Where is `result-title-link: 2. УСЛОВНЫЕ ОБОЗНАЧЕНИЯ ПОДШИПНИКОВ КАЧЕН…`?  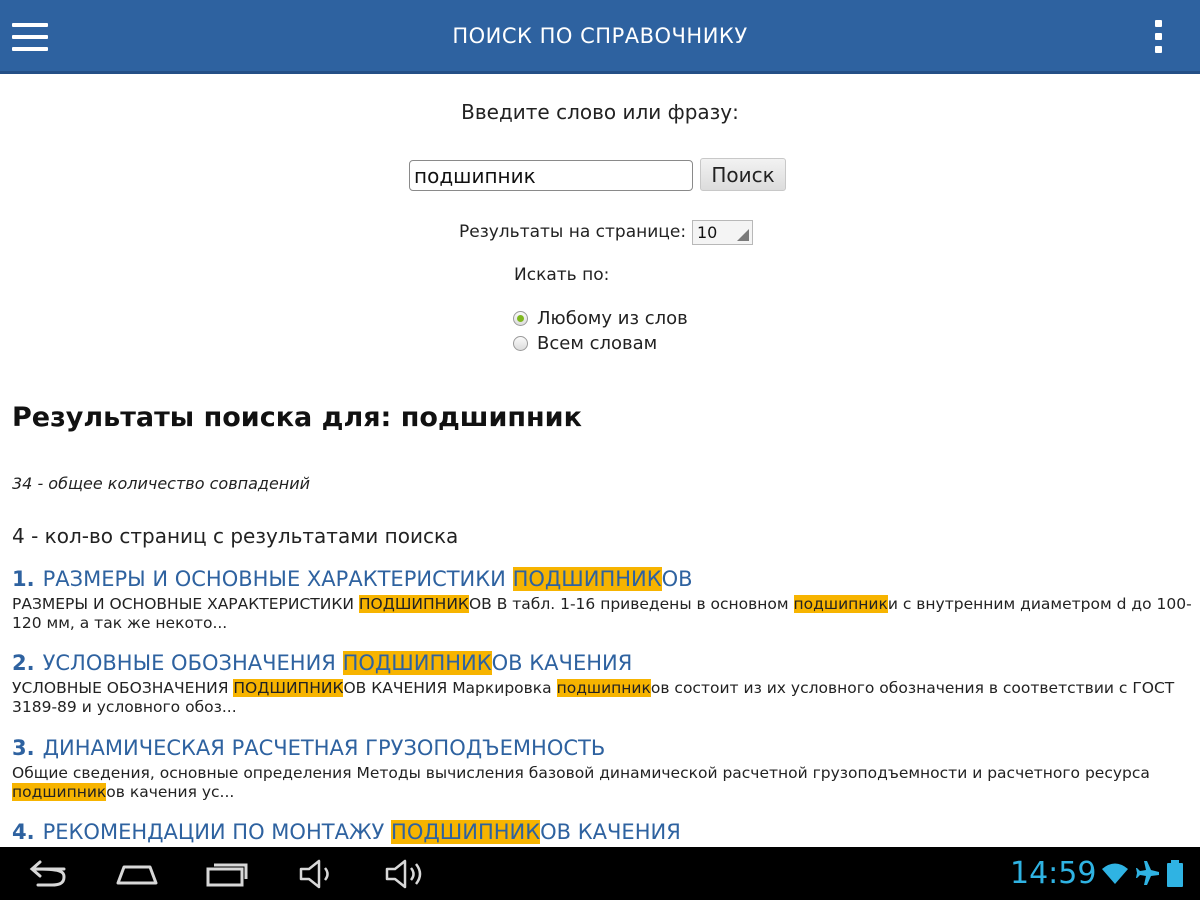
result-title-link: 2. УСЛОВНЫЕ ОБОЗНАЧЕНИЯ ПОДШИПНИКОВ КАЧЕН… is located at coordinates (602, 663).